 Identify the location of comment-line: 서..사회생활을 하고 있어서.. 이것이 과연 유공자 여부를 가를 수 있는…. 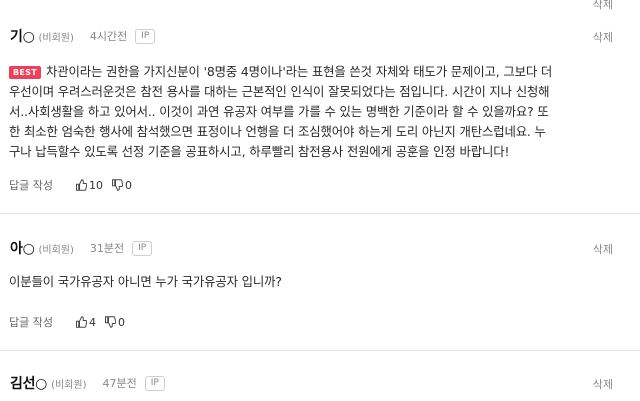
(279, 111).